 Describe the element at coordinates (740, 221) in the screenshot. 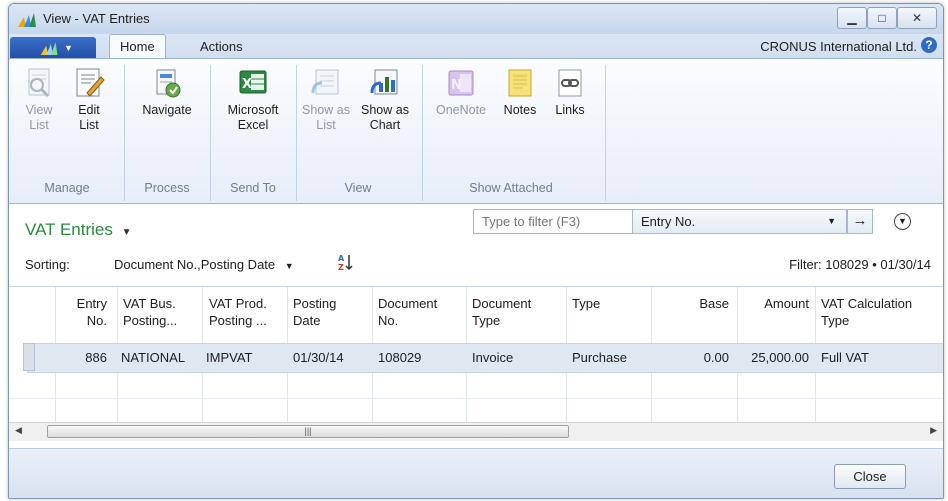

I see `filter-field-select: Entry No. ▼` at that location.